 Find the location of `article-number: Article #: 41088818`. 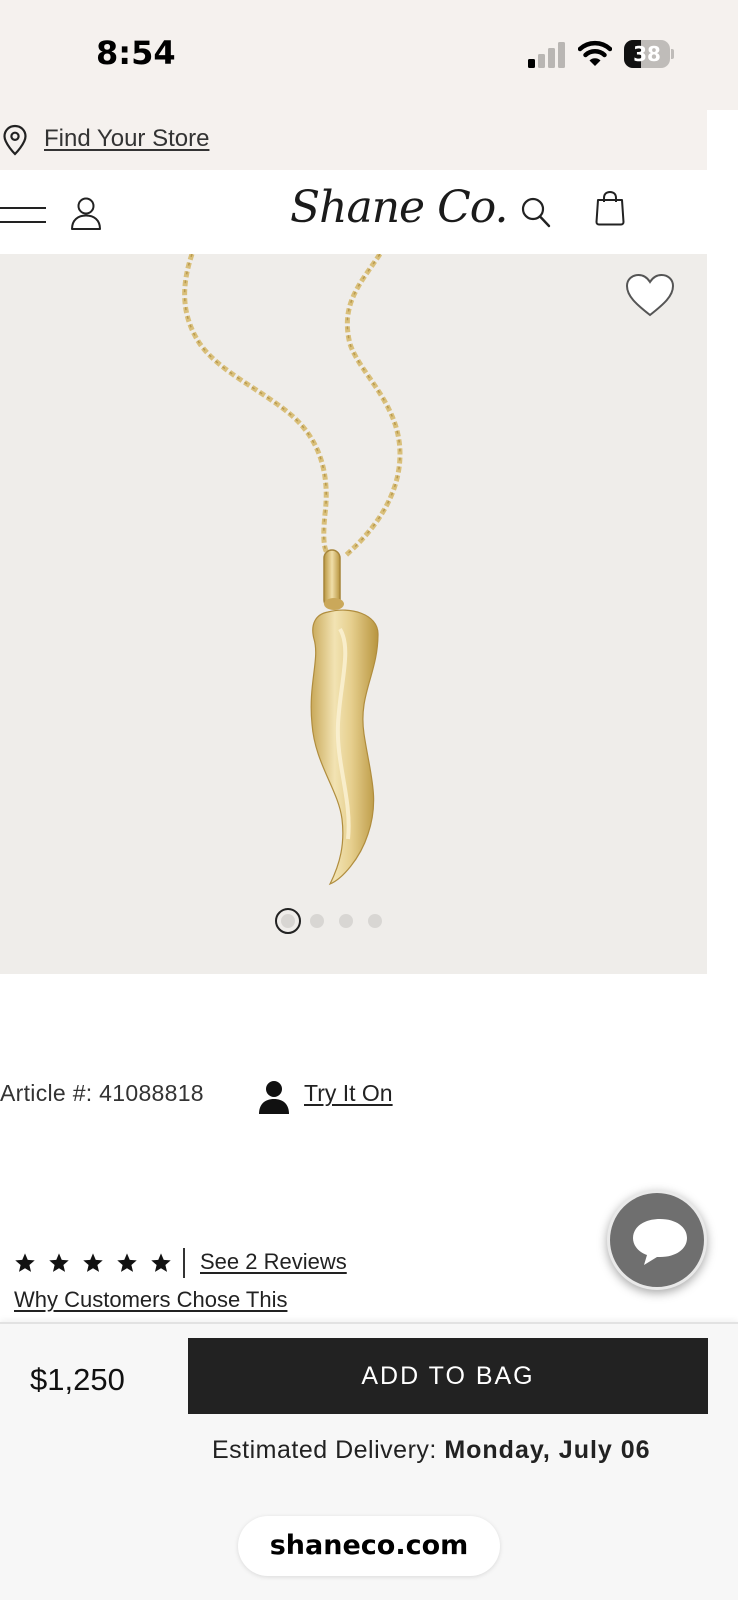

article-number: Article #: 41088818 is located at coordinates (102, 1093).